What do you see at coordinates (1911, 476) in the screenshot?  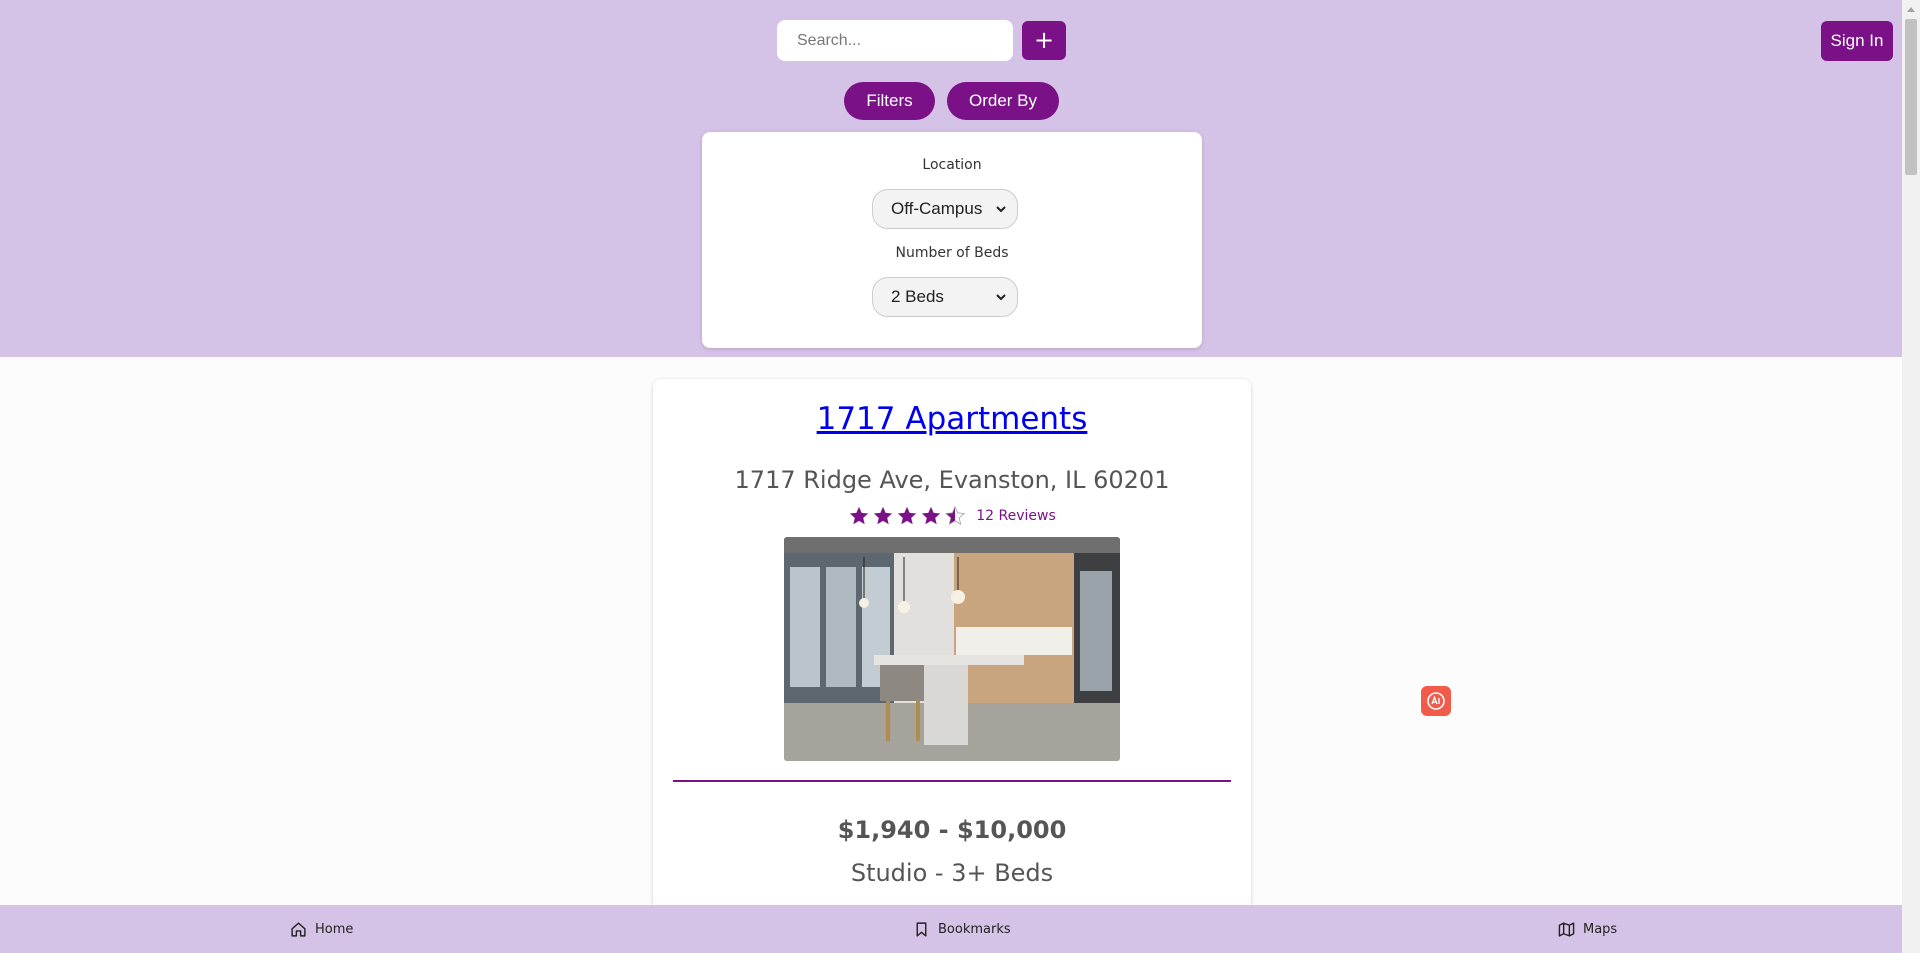 I see `page-scrollbar` at bounding box center [1911, 476].